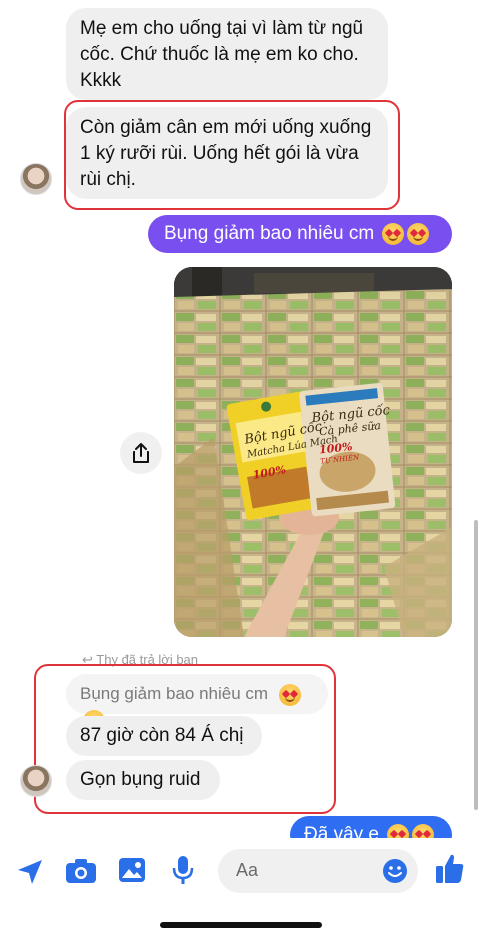 This screenshot has height=939, width=480. I want to click on emoji-button, so click(395, 871).